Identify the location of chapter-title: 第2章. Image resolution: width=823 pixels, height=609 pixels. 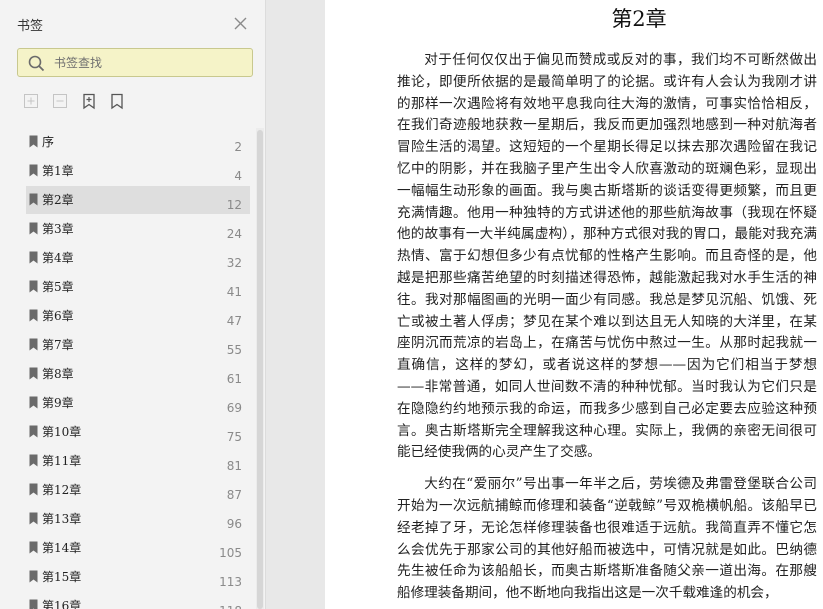
(639, 19).